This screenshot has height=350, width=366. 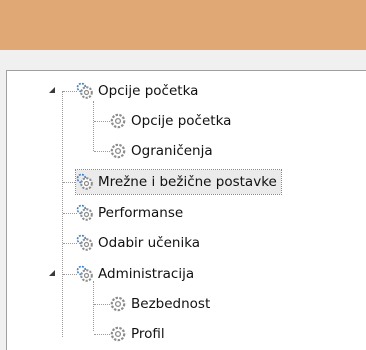 I want to click on tree-item-ogranicenja: Ograničenja, so click(x=161, y=151).